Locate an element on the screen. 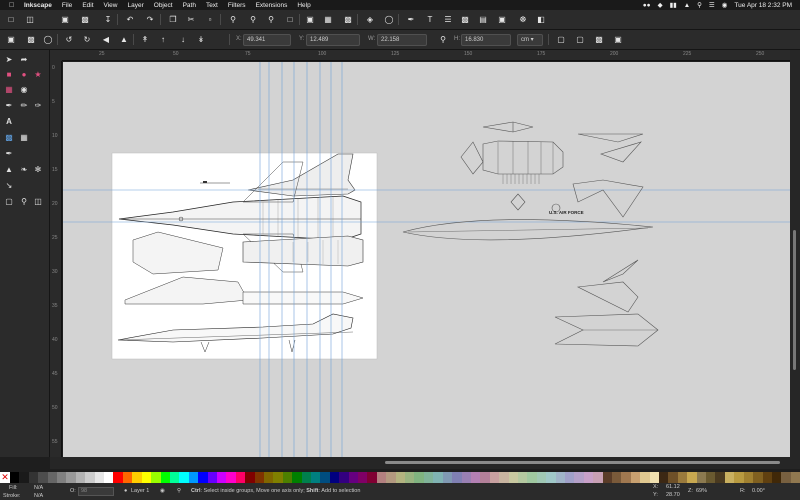 Image resolution: width=800 pixels, height=500 pixels. star-tool-icon: ★ is located at coordinates (38, 74).